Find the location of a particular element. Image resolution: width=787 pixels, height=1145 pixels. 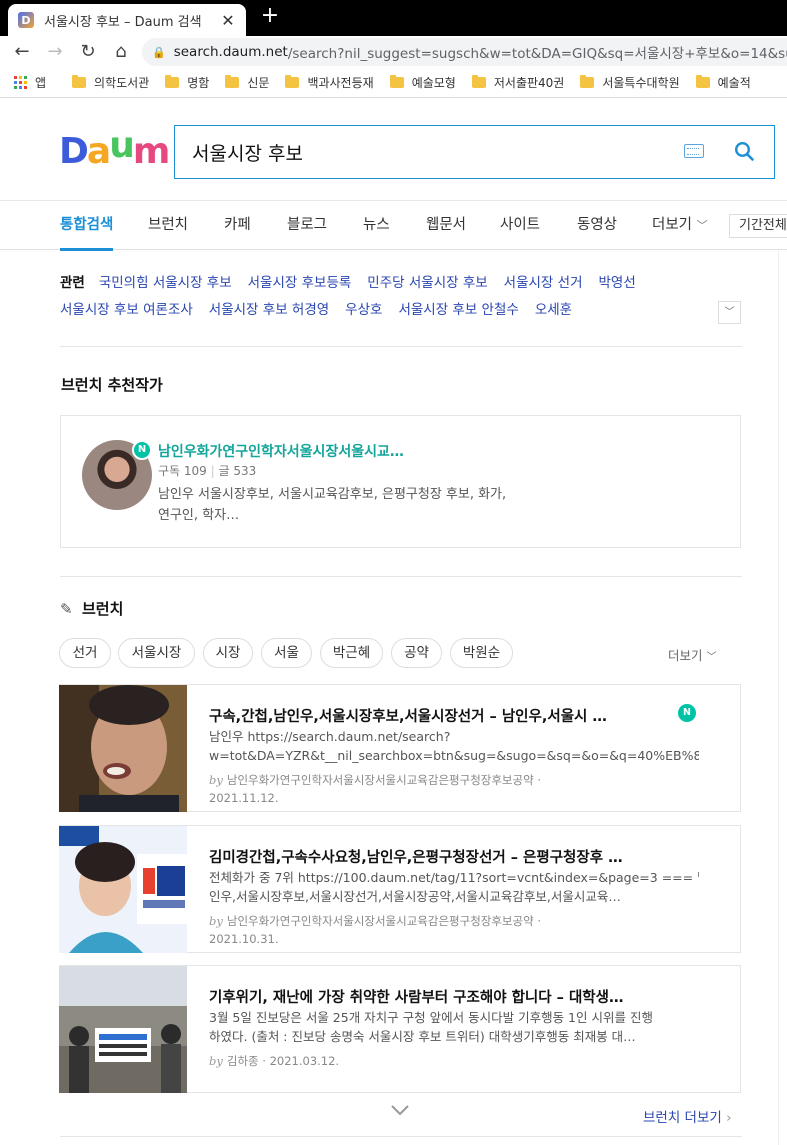

tab-title: 서울시장 후보 – Daum 검색 is located at coordinates (123, 22).